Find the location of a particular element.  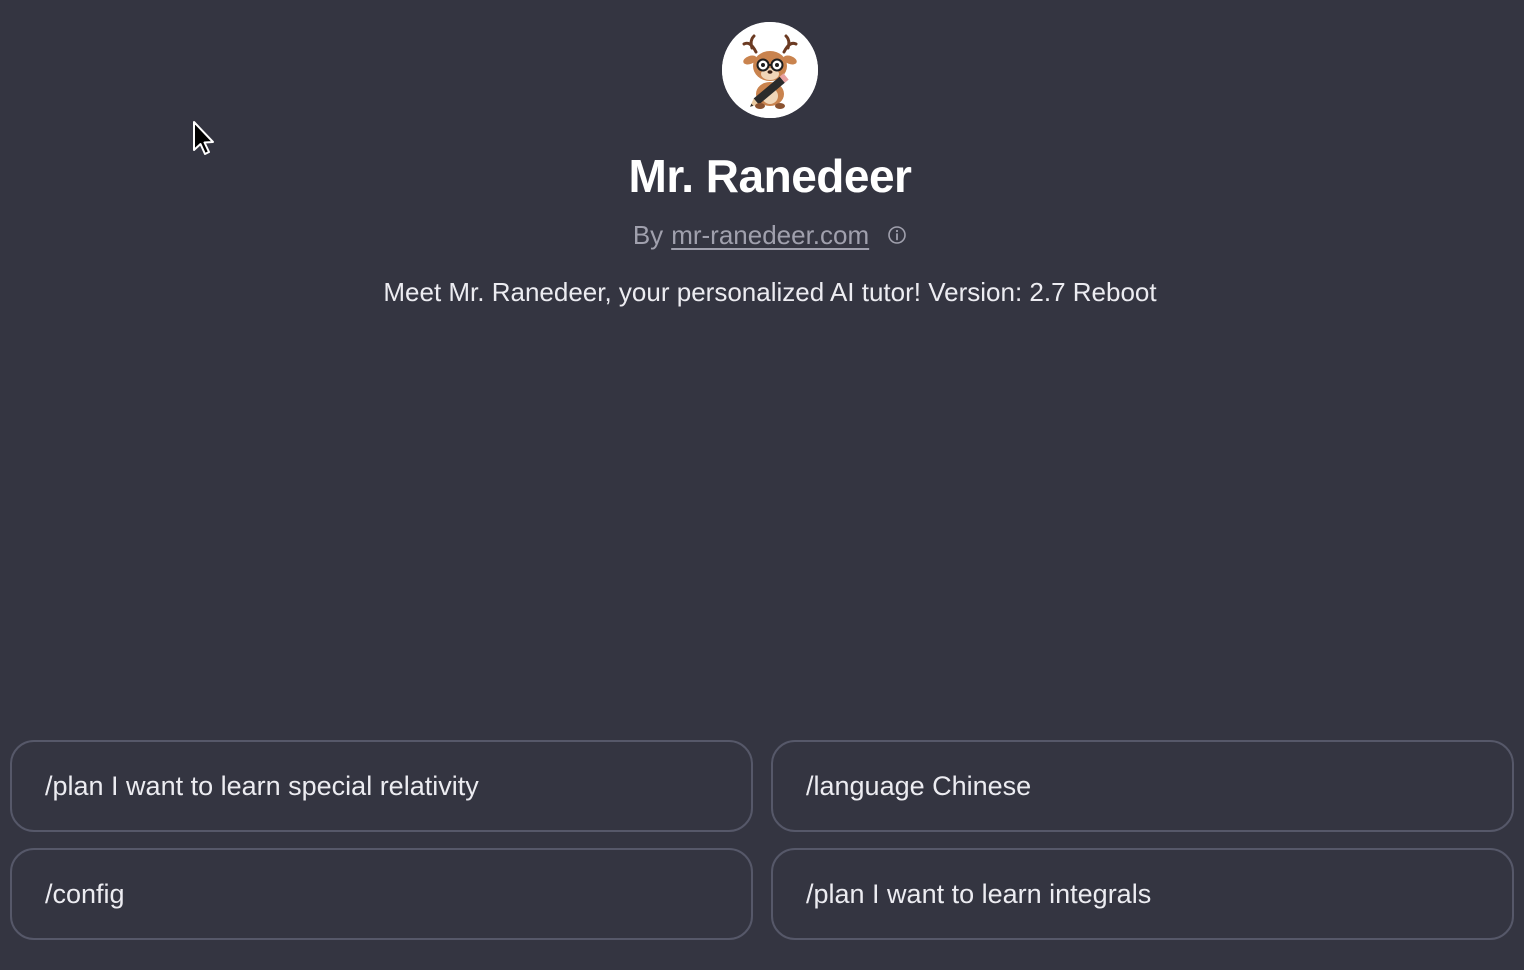

avatar is located at coordinates (770, 70).